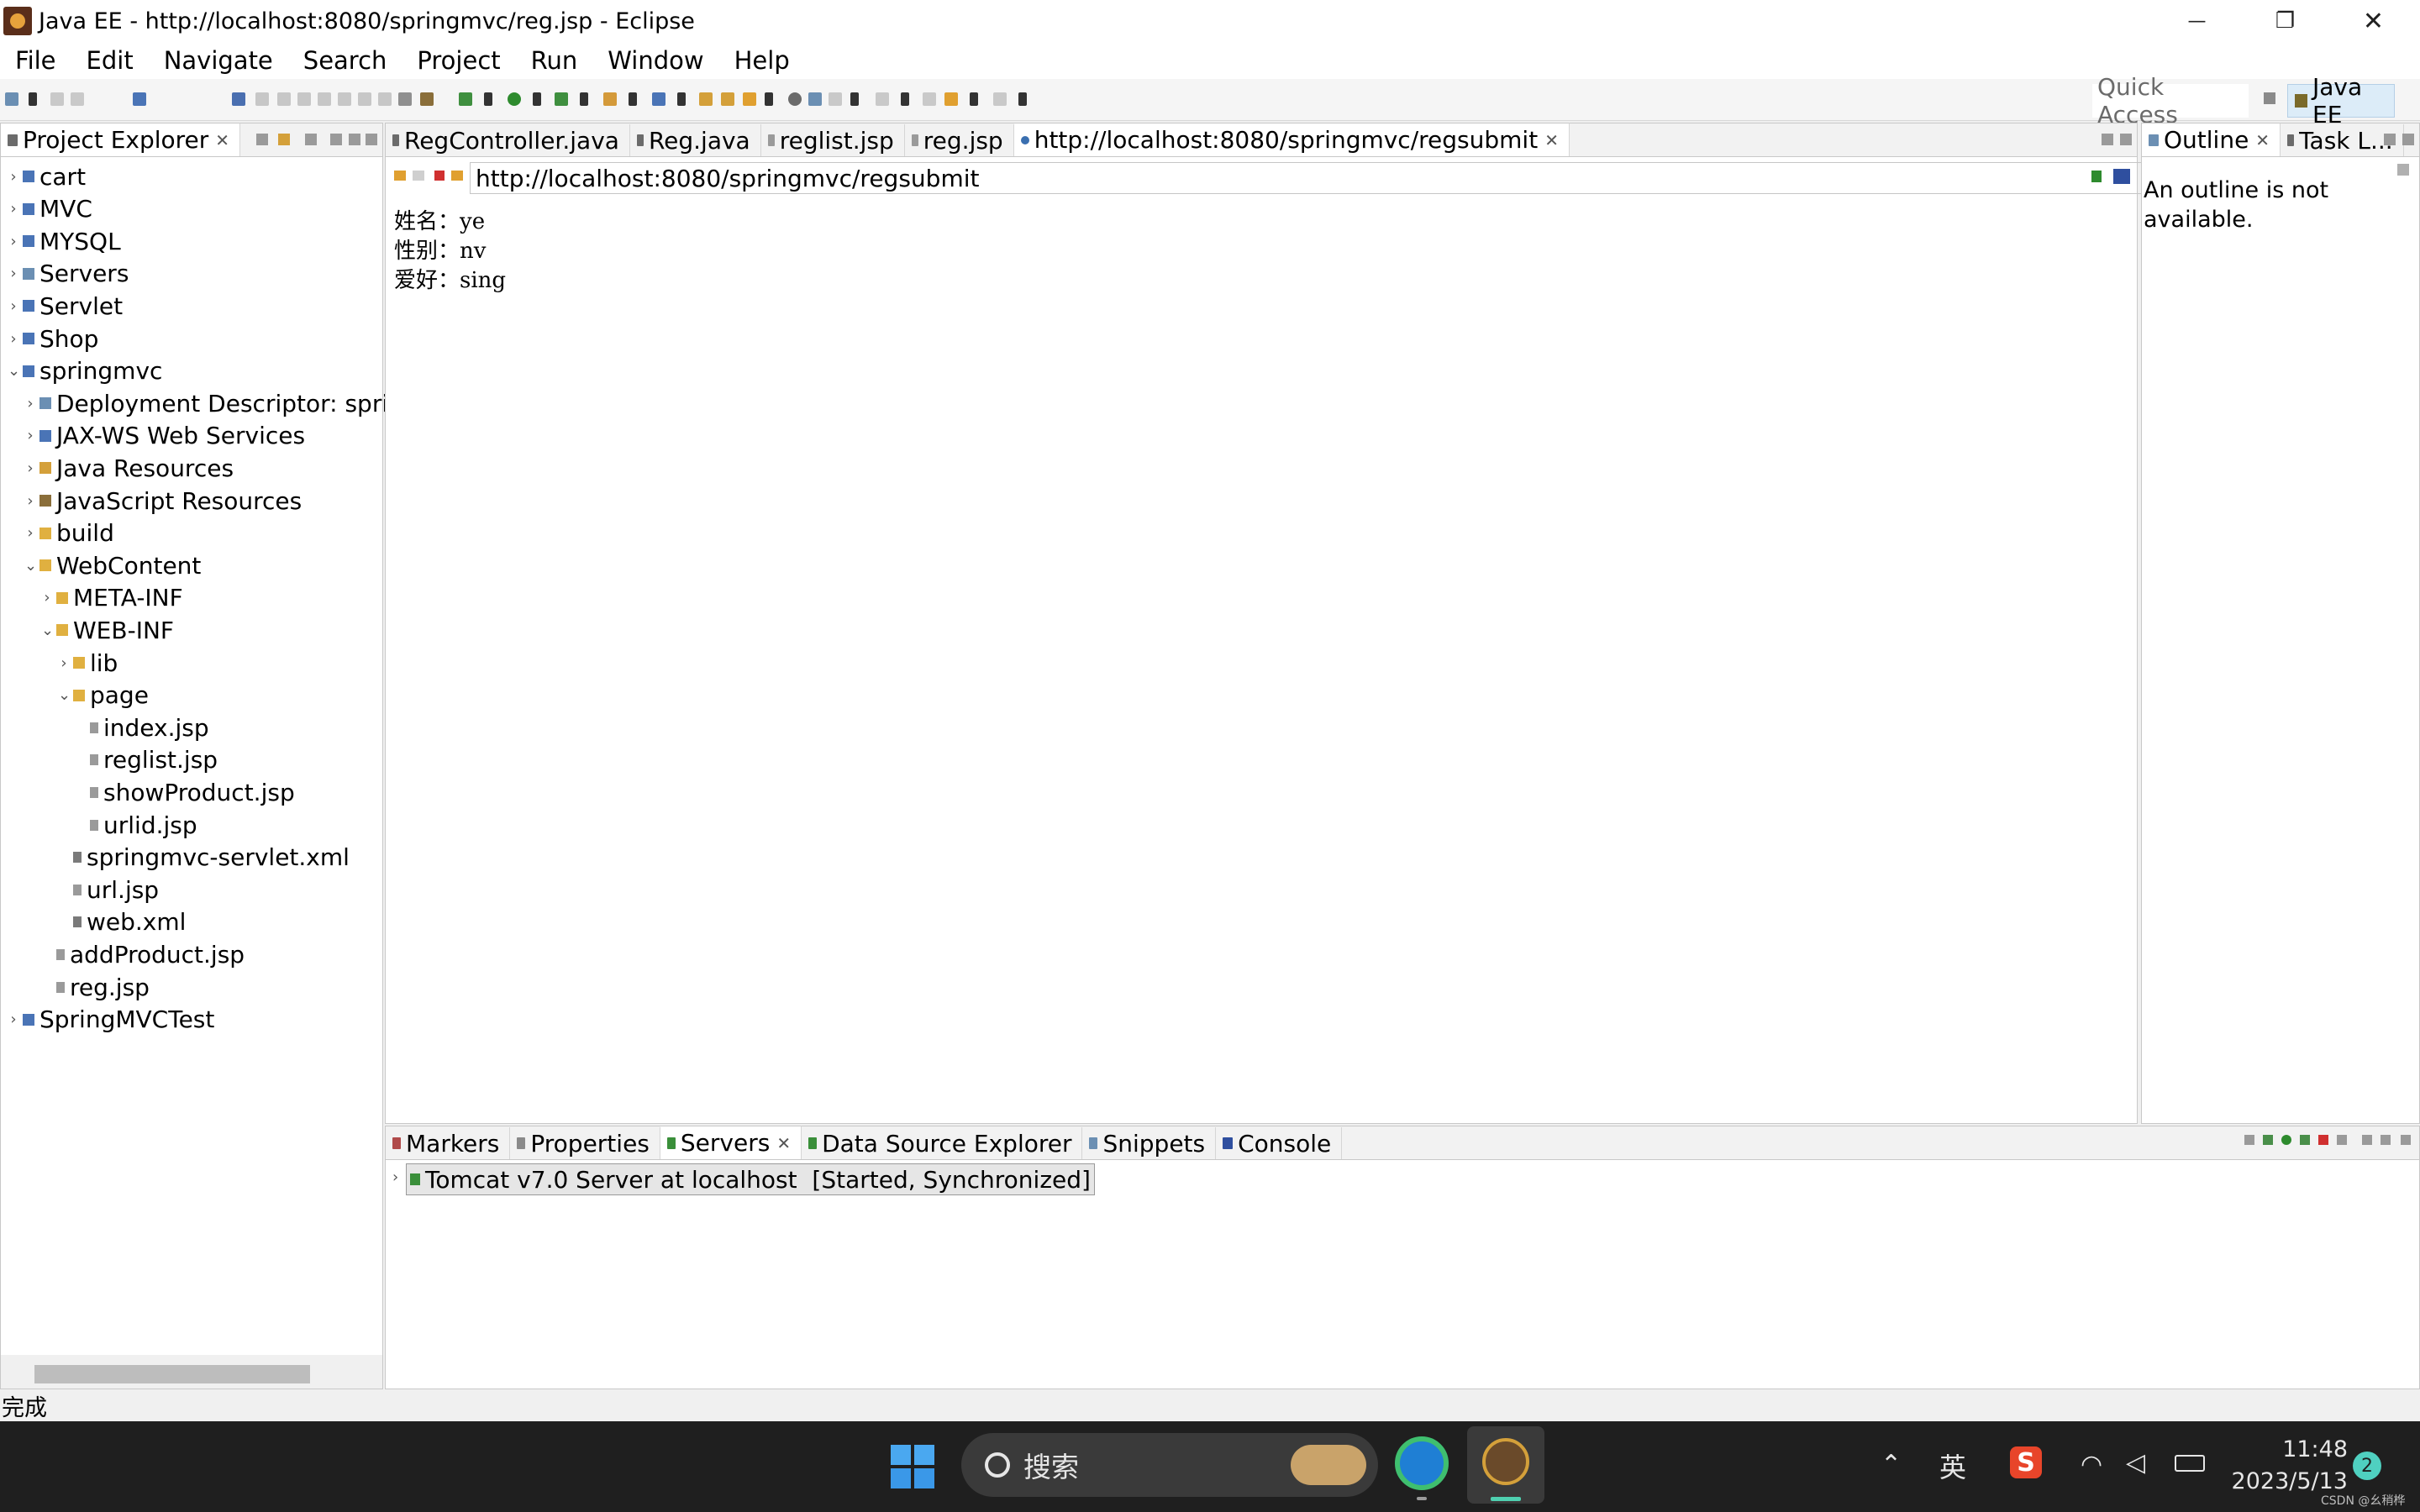 This screenshot has height=1512, width=2420. I want to click on outline-view-menu-icon, so click(2403, 170).